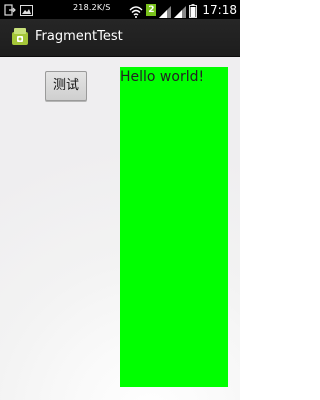 Image resolution: width=320 pixels, height=400 pixels. I want to click on status-clock: 17:18, so click(219, 9).